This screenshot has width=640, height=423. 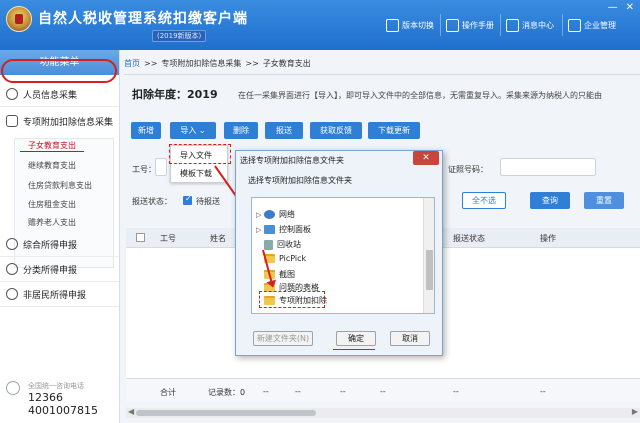 I want to click on close-icon: ✕, so click(x=630, y=7).